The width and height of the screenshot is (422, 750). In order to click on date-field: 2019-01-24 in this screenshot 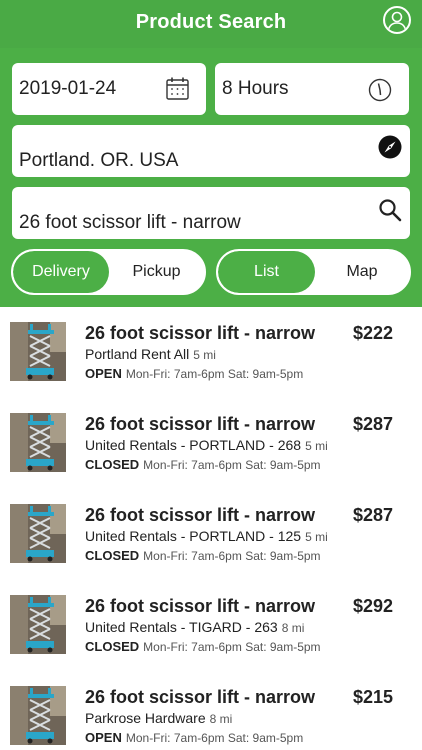, I will do `click(109, 89)`.